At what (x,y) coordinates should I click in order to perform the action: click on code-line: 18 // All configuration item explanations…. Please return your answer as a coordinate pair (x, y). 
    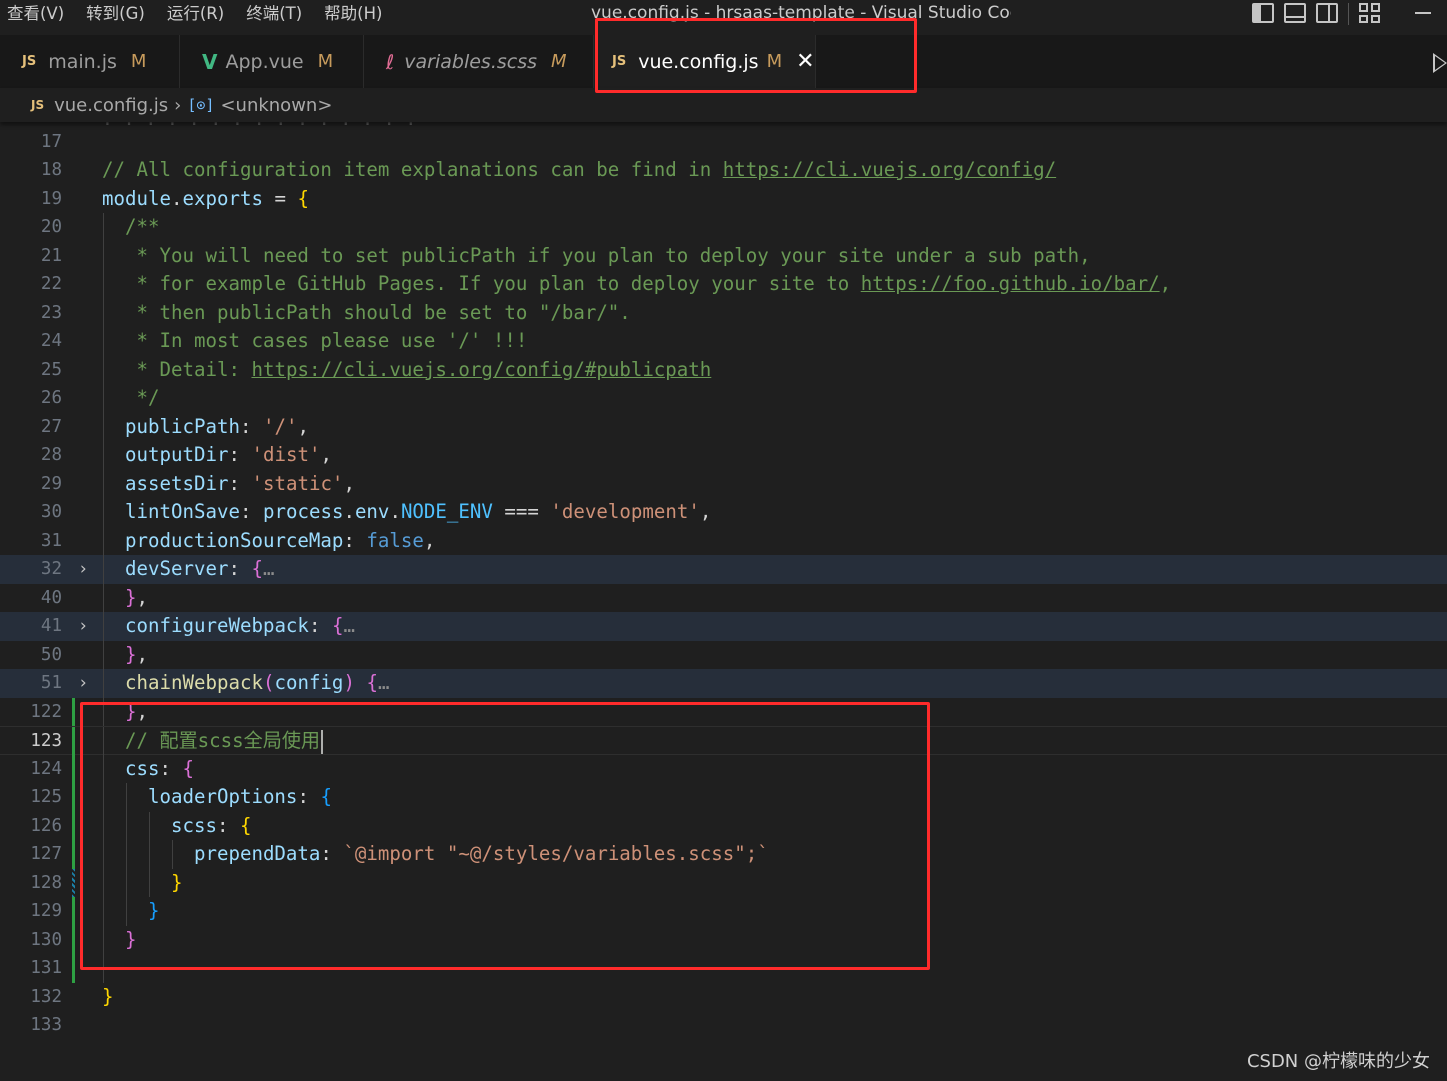
    Looking at the image, I should click on (723, 170).